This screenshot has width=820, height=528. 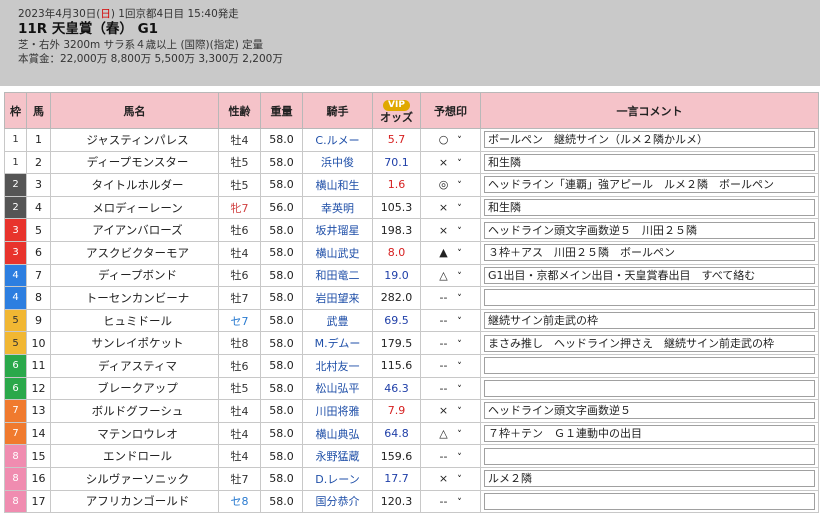 What do you see at coordinates (443, 253) in the screenshot?
I see `prediction-mark: ▲` at bounding box center [443, 253].